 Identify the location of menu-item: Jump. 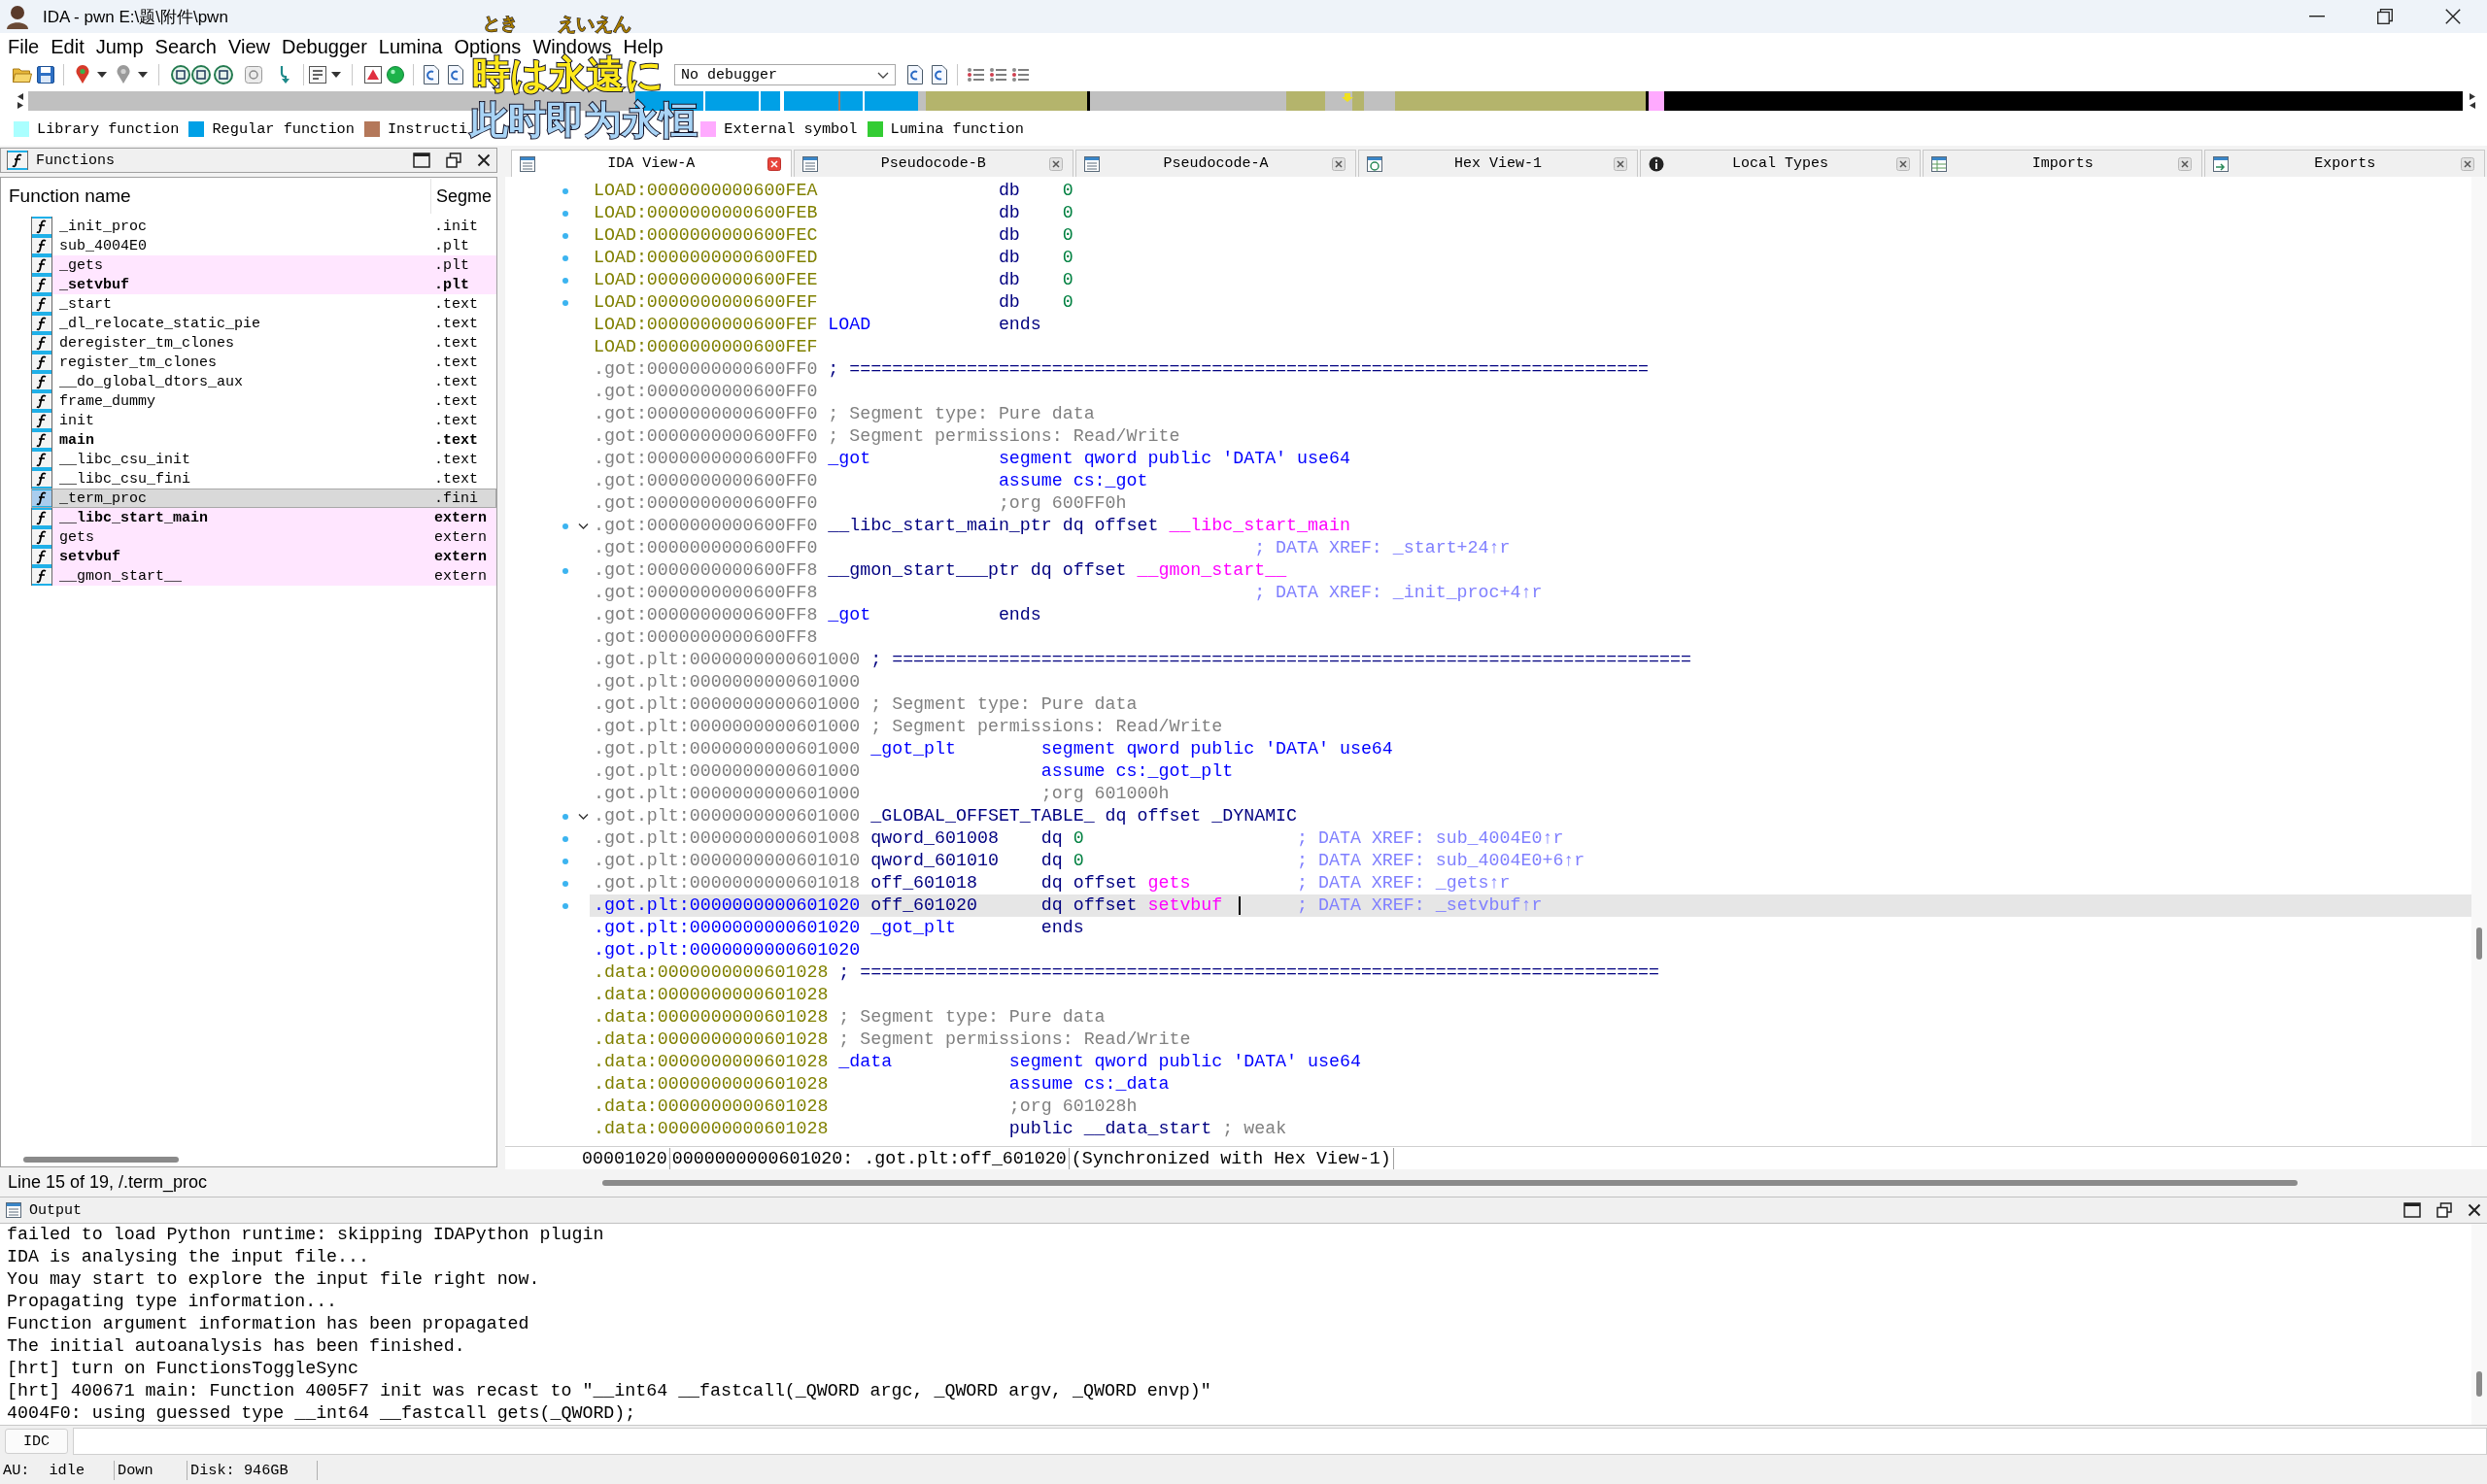
(119, 46).